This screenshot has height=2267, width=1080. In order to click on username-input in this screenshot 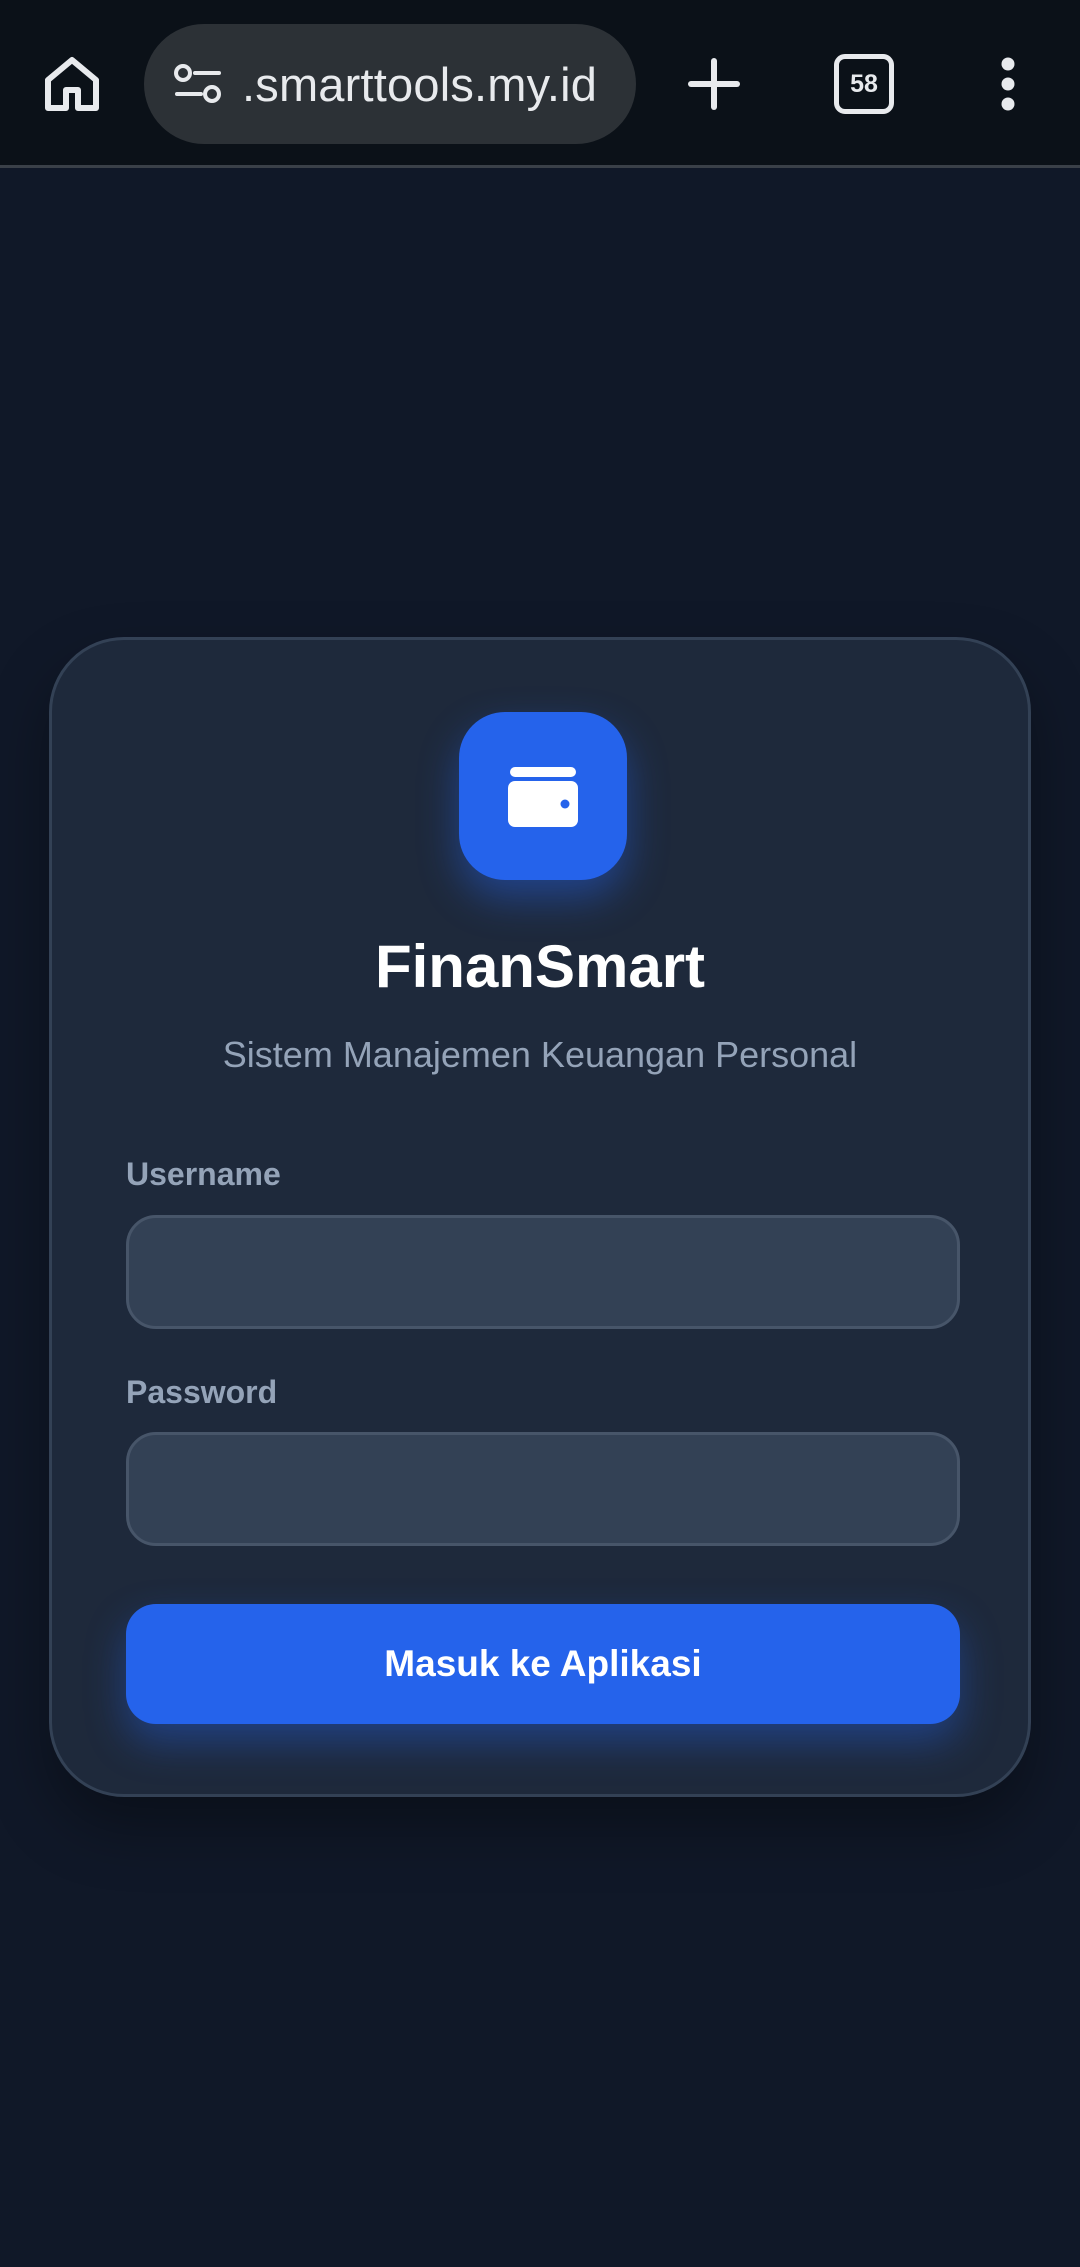, I will do `click(543, 1272)`.